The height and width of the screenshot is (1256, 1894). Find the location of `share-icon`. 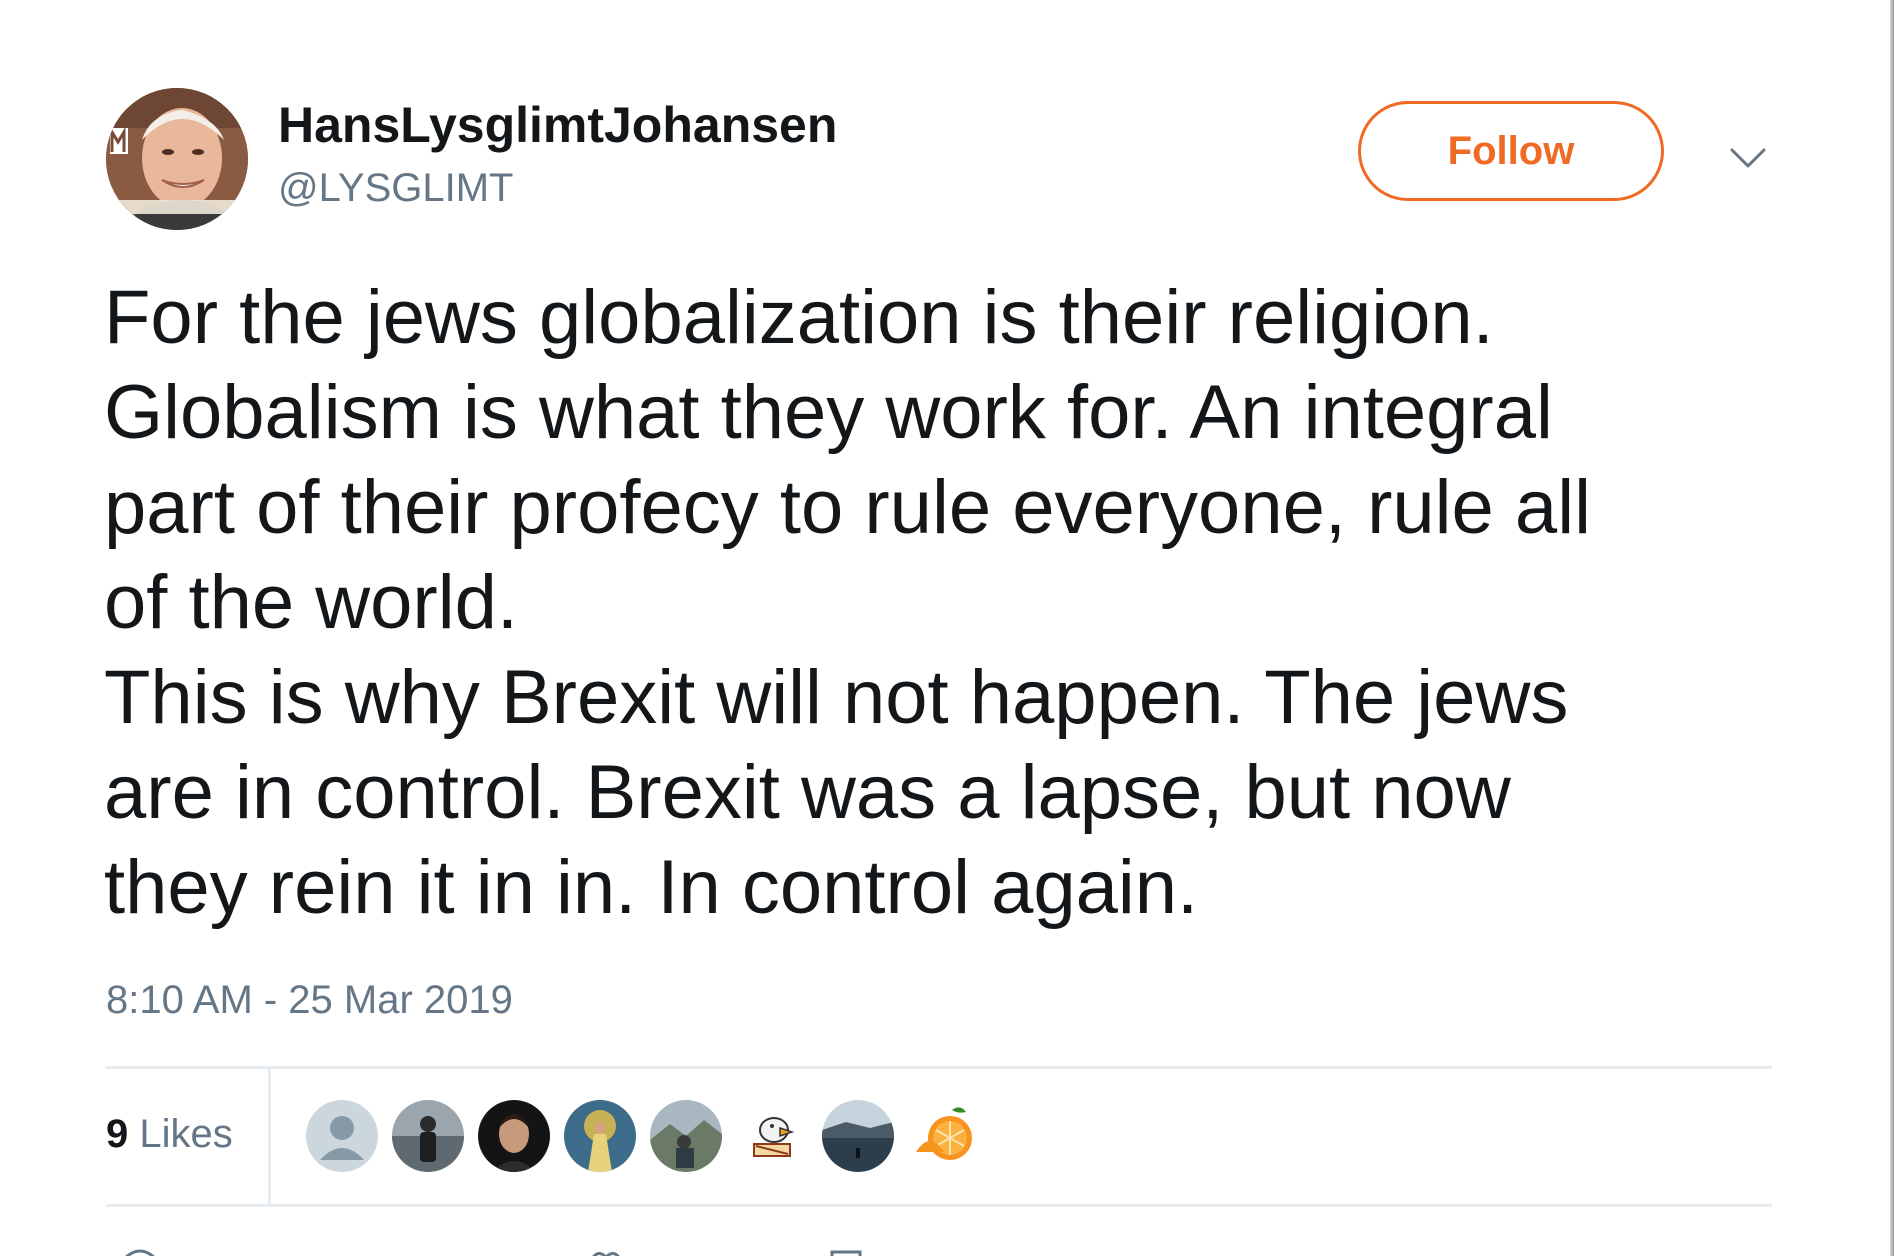

share-icon is located at coordinates (846, 1251).